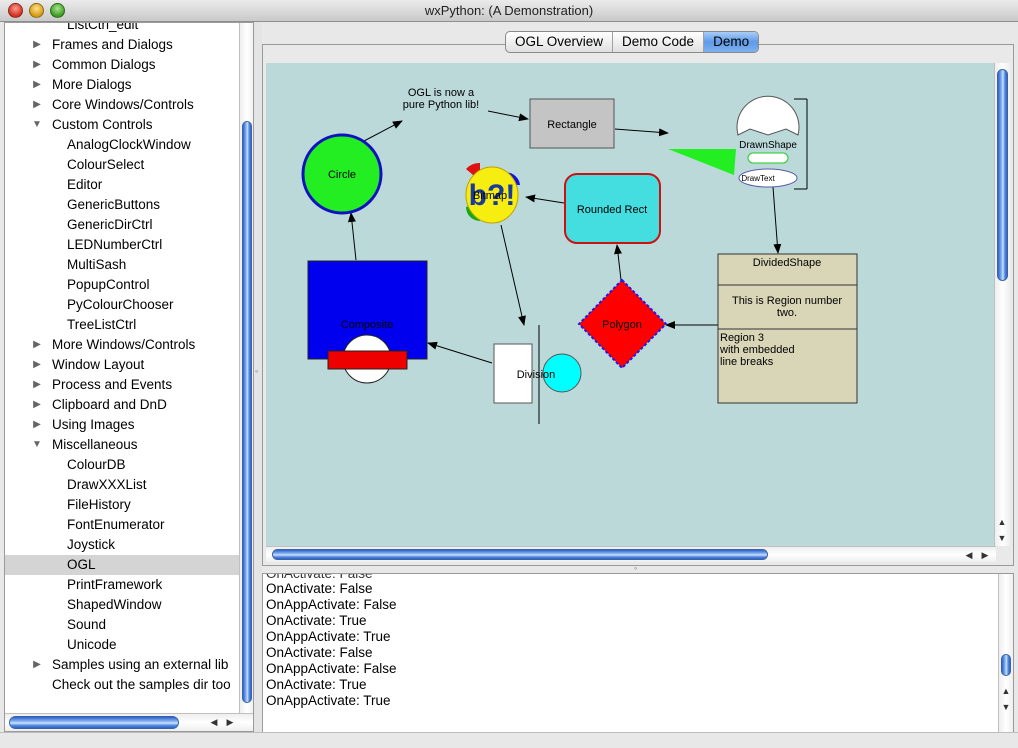 The height and width of the screenshot is (748, 1018). I want to click on tree-item-label: Core Windows/Controls, so click(123, 104).